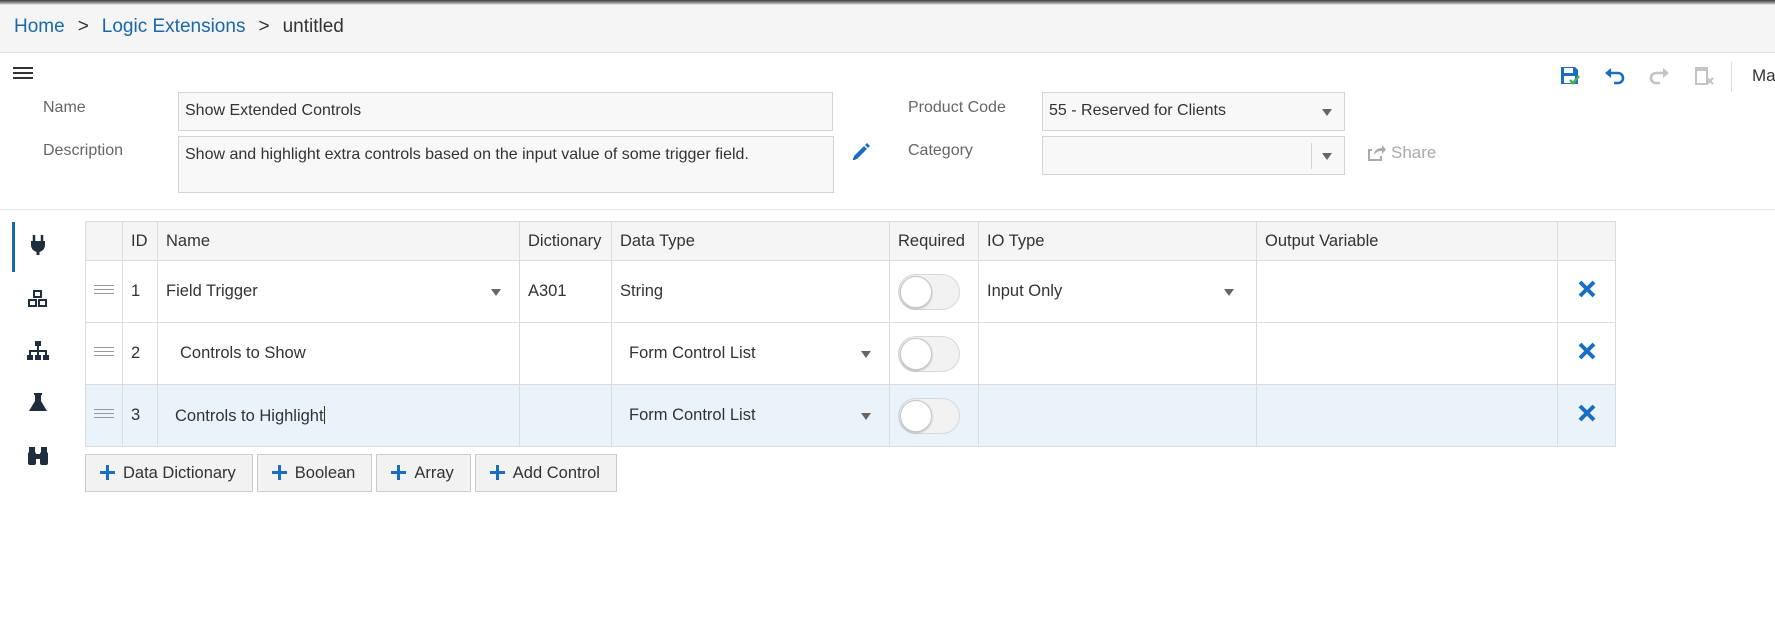  What do you see at coordinates (13, 247) in the screenshot?
I see `sidebar-active-indicator` at bounding box center [13, 247].